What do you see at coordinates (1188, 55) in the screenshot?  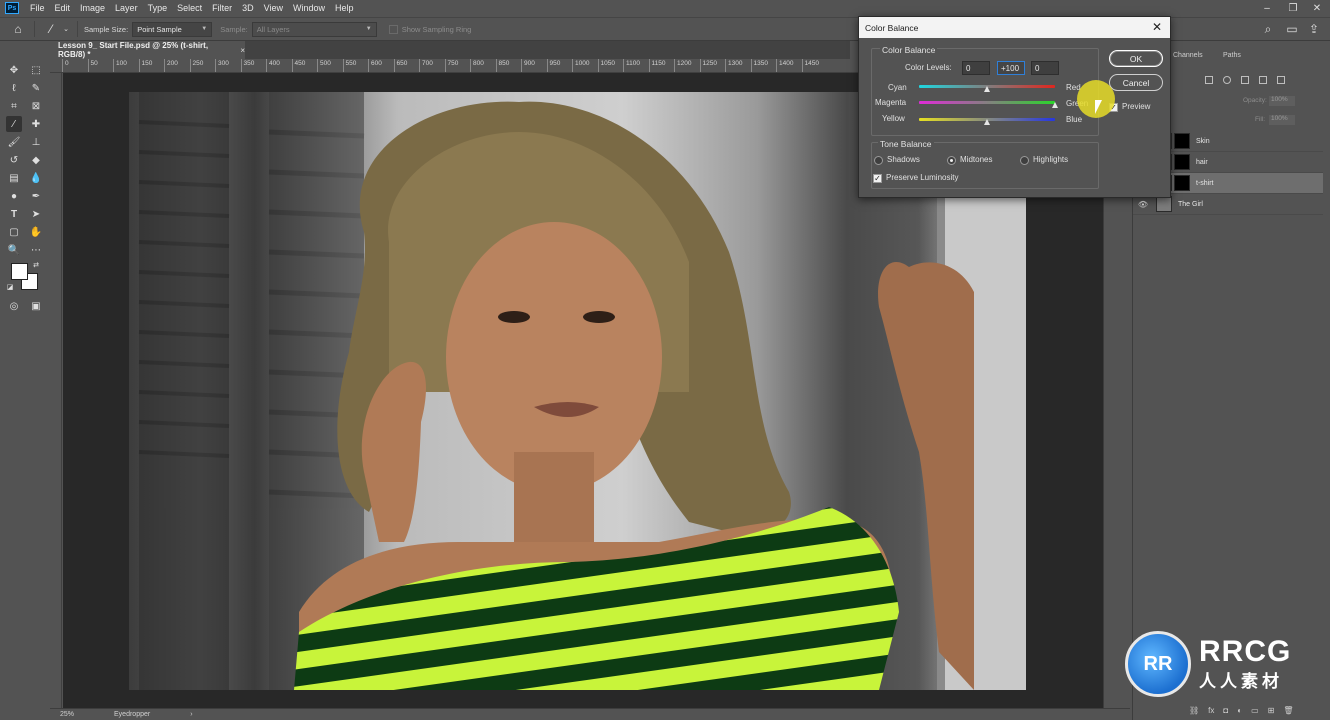 I see `tab-channels: Channels` at bounding box center [1188, 55].